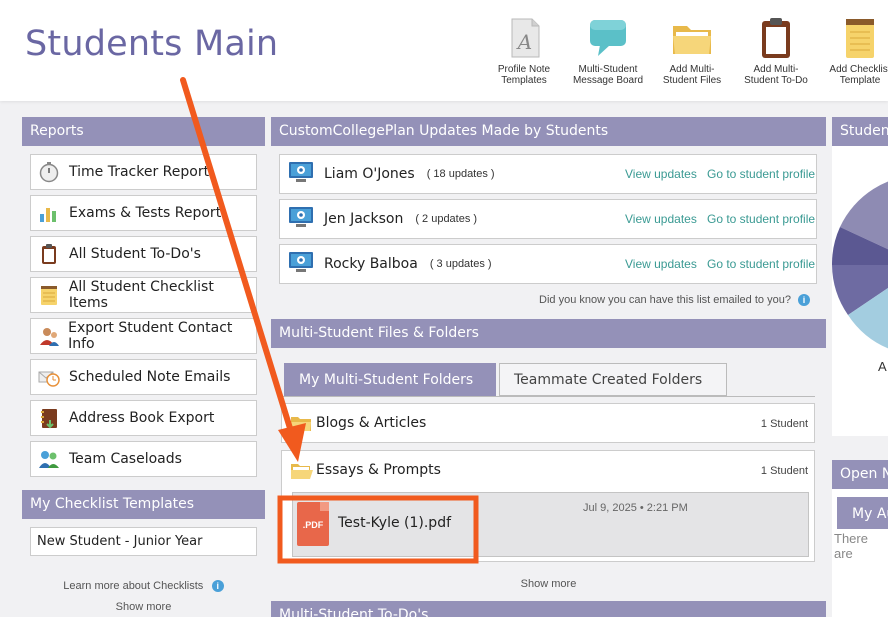 The width and height of the screenshot is (888, 617). What do you see at coordinates (378, 529) in the screenshot?
I see `highlight-box` at bounding box center [378, 529].